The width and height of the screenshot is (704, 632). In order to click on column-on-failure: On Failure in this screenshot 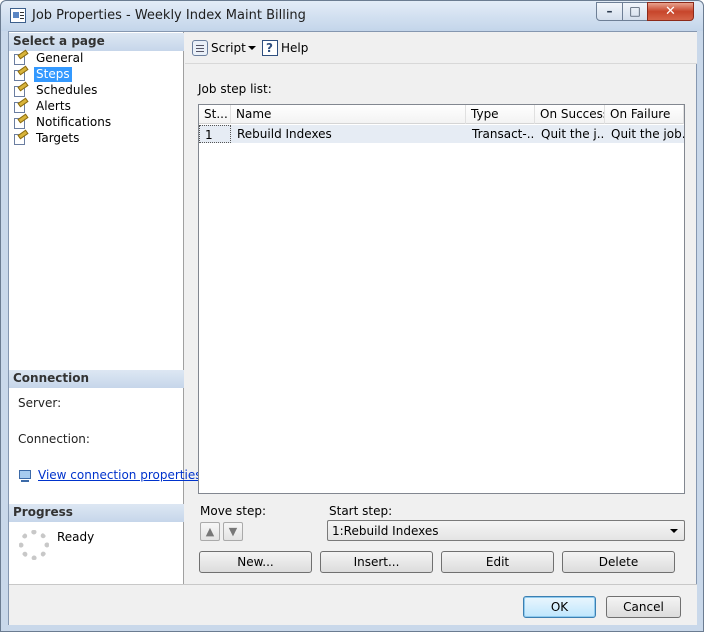, I will do `click(644, 114)`.